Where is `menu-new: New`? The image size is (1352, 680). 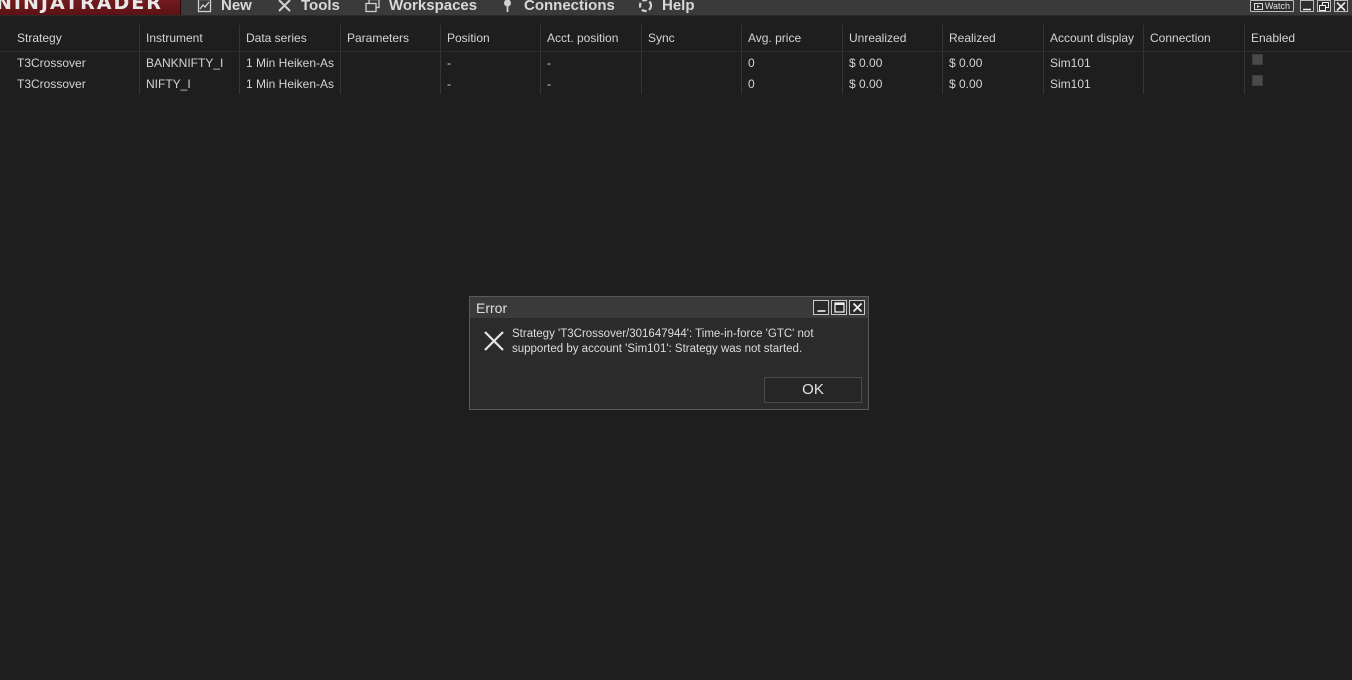 menu-new: New is located at coordinates (224, 7).